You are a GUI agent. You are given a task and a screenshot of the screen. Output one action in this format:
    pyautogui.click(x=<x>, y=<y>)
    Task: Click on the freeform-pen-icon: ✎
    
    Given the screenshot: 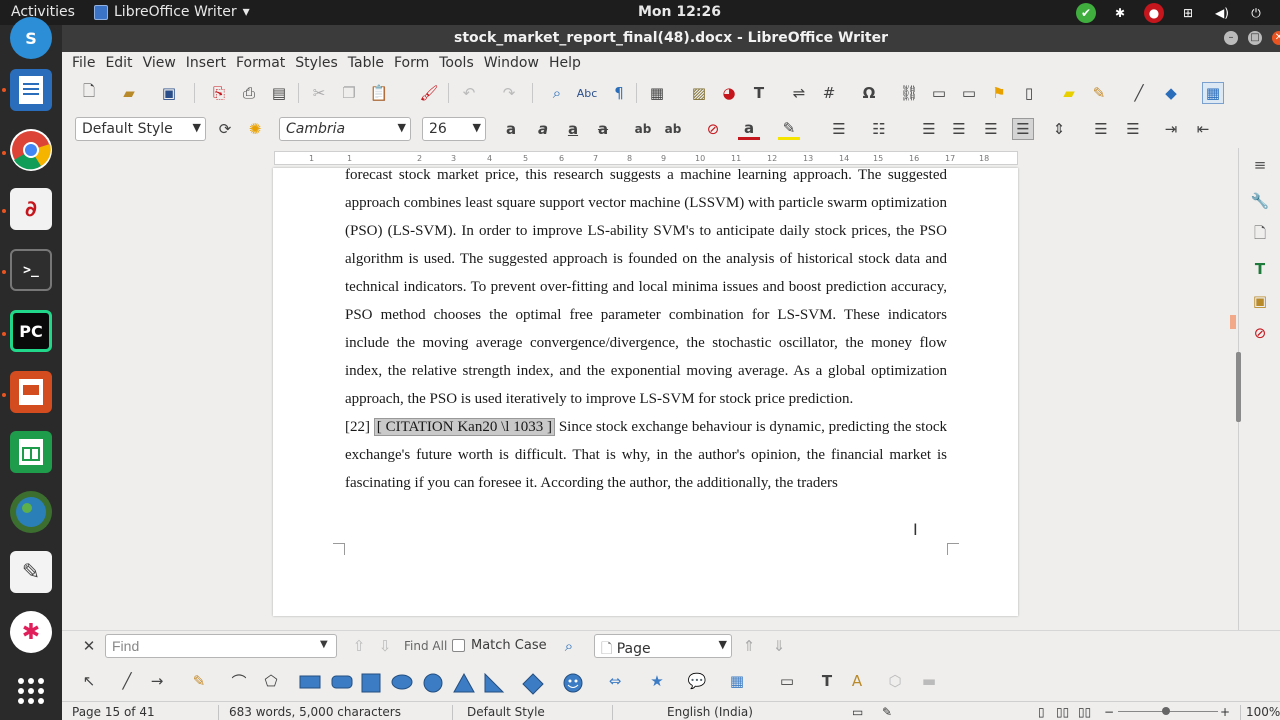 What is the action you would take?
    pyautogui.click(x=199, y=681)
    